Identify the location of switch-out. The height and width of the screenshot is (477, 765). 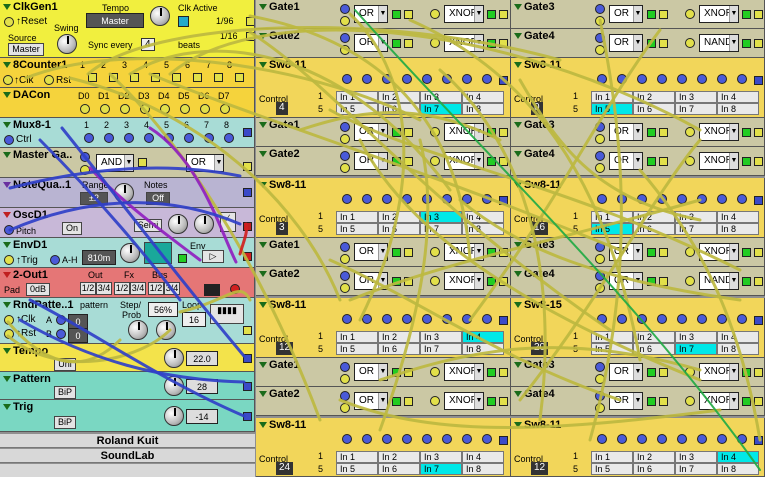
(503, 80).